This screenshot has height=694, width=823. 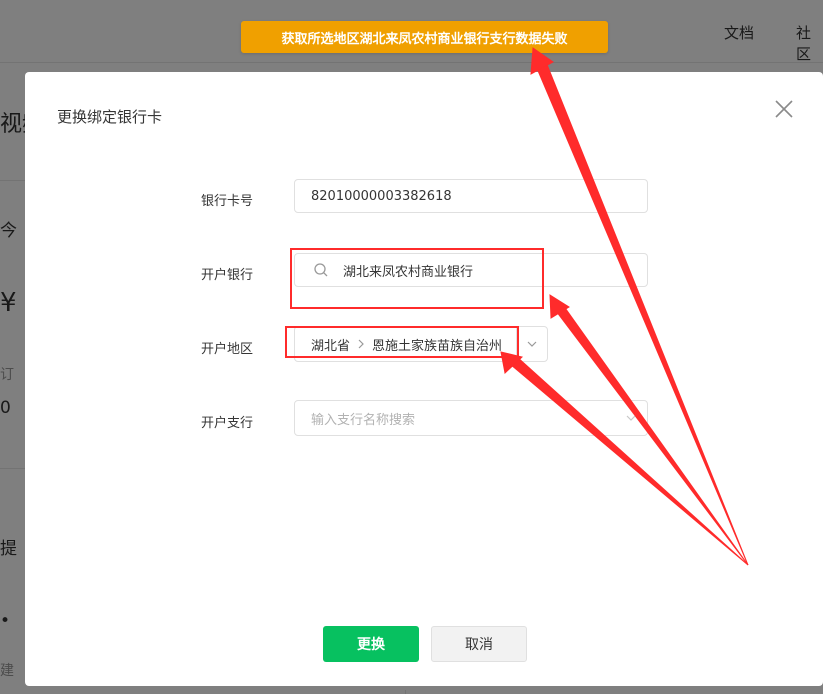 What do you see at coordinates (784, 109) in the screenshot?
I see `close-icon` at bounding box center [784, 109].